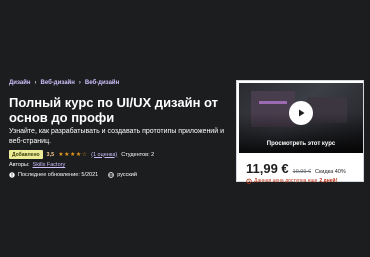 The width and height of the screenshot is (370, 257). I want to click on discount-label: Скидка 40%, so click(330, 172).